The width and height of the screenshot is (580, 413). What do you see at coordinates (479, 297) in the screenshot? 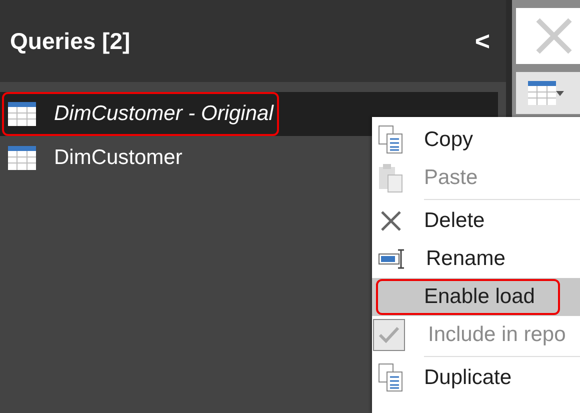
I see `menu-label: Enable load` at bounding box center [479, 297].